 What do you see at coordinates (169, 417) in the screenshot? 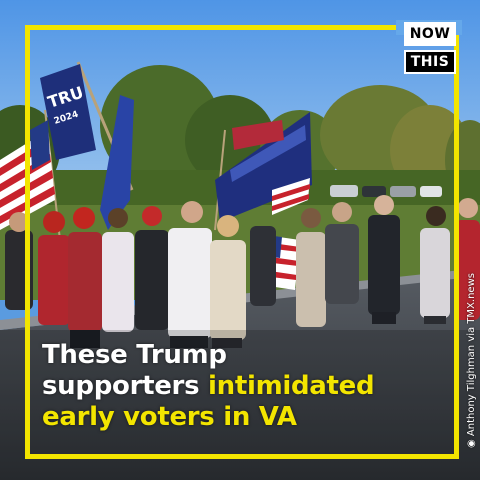
I see `caption-line-3-text: early voters in VA` at bounding box center [169, 417].